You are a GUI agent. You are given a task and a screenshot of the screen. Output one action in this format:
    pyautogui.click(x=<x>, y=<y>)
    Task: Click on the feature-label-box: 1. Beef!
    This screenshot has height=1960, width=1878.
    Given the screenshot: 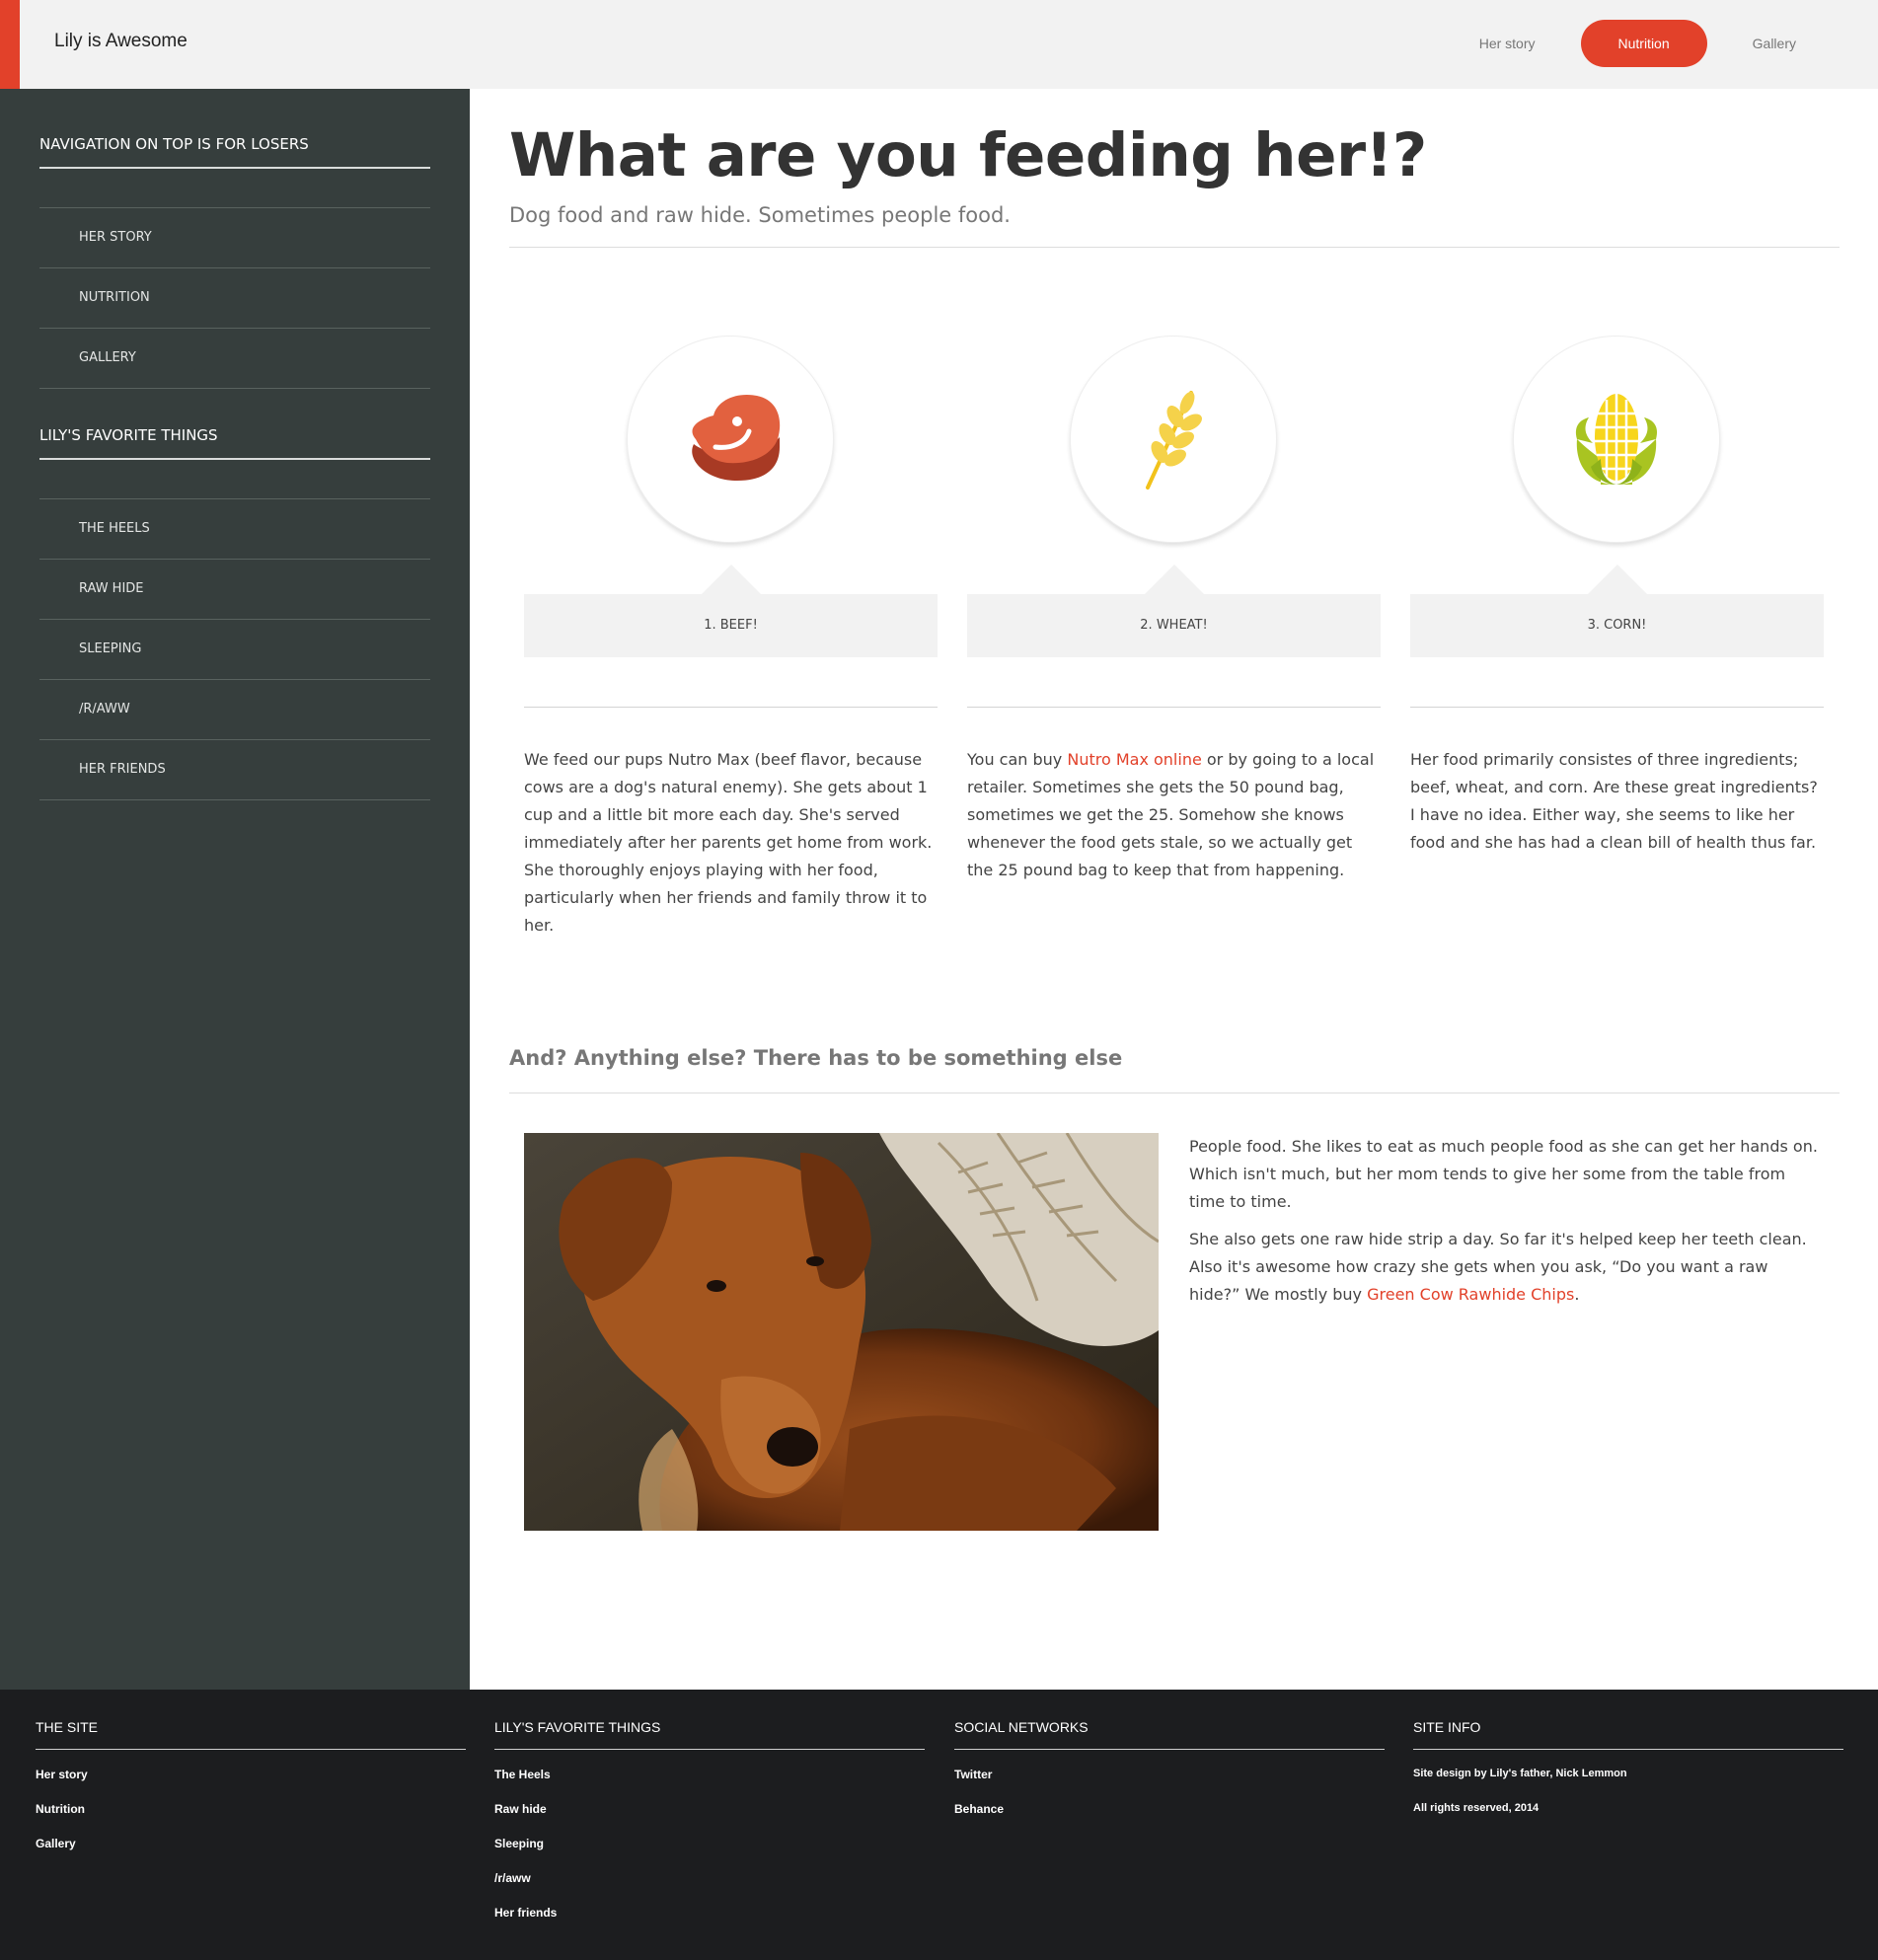 What is the action you would take?
    pyautogui.click(x=731, y=611)
    